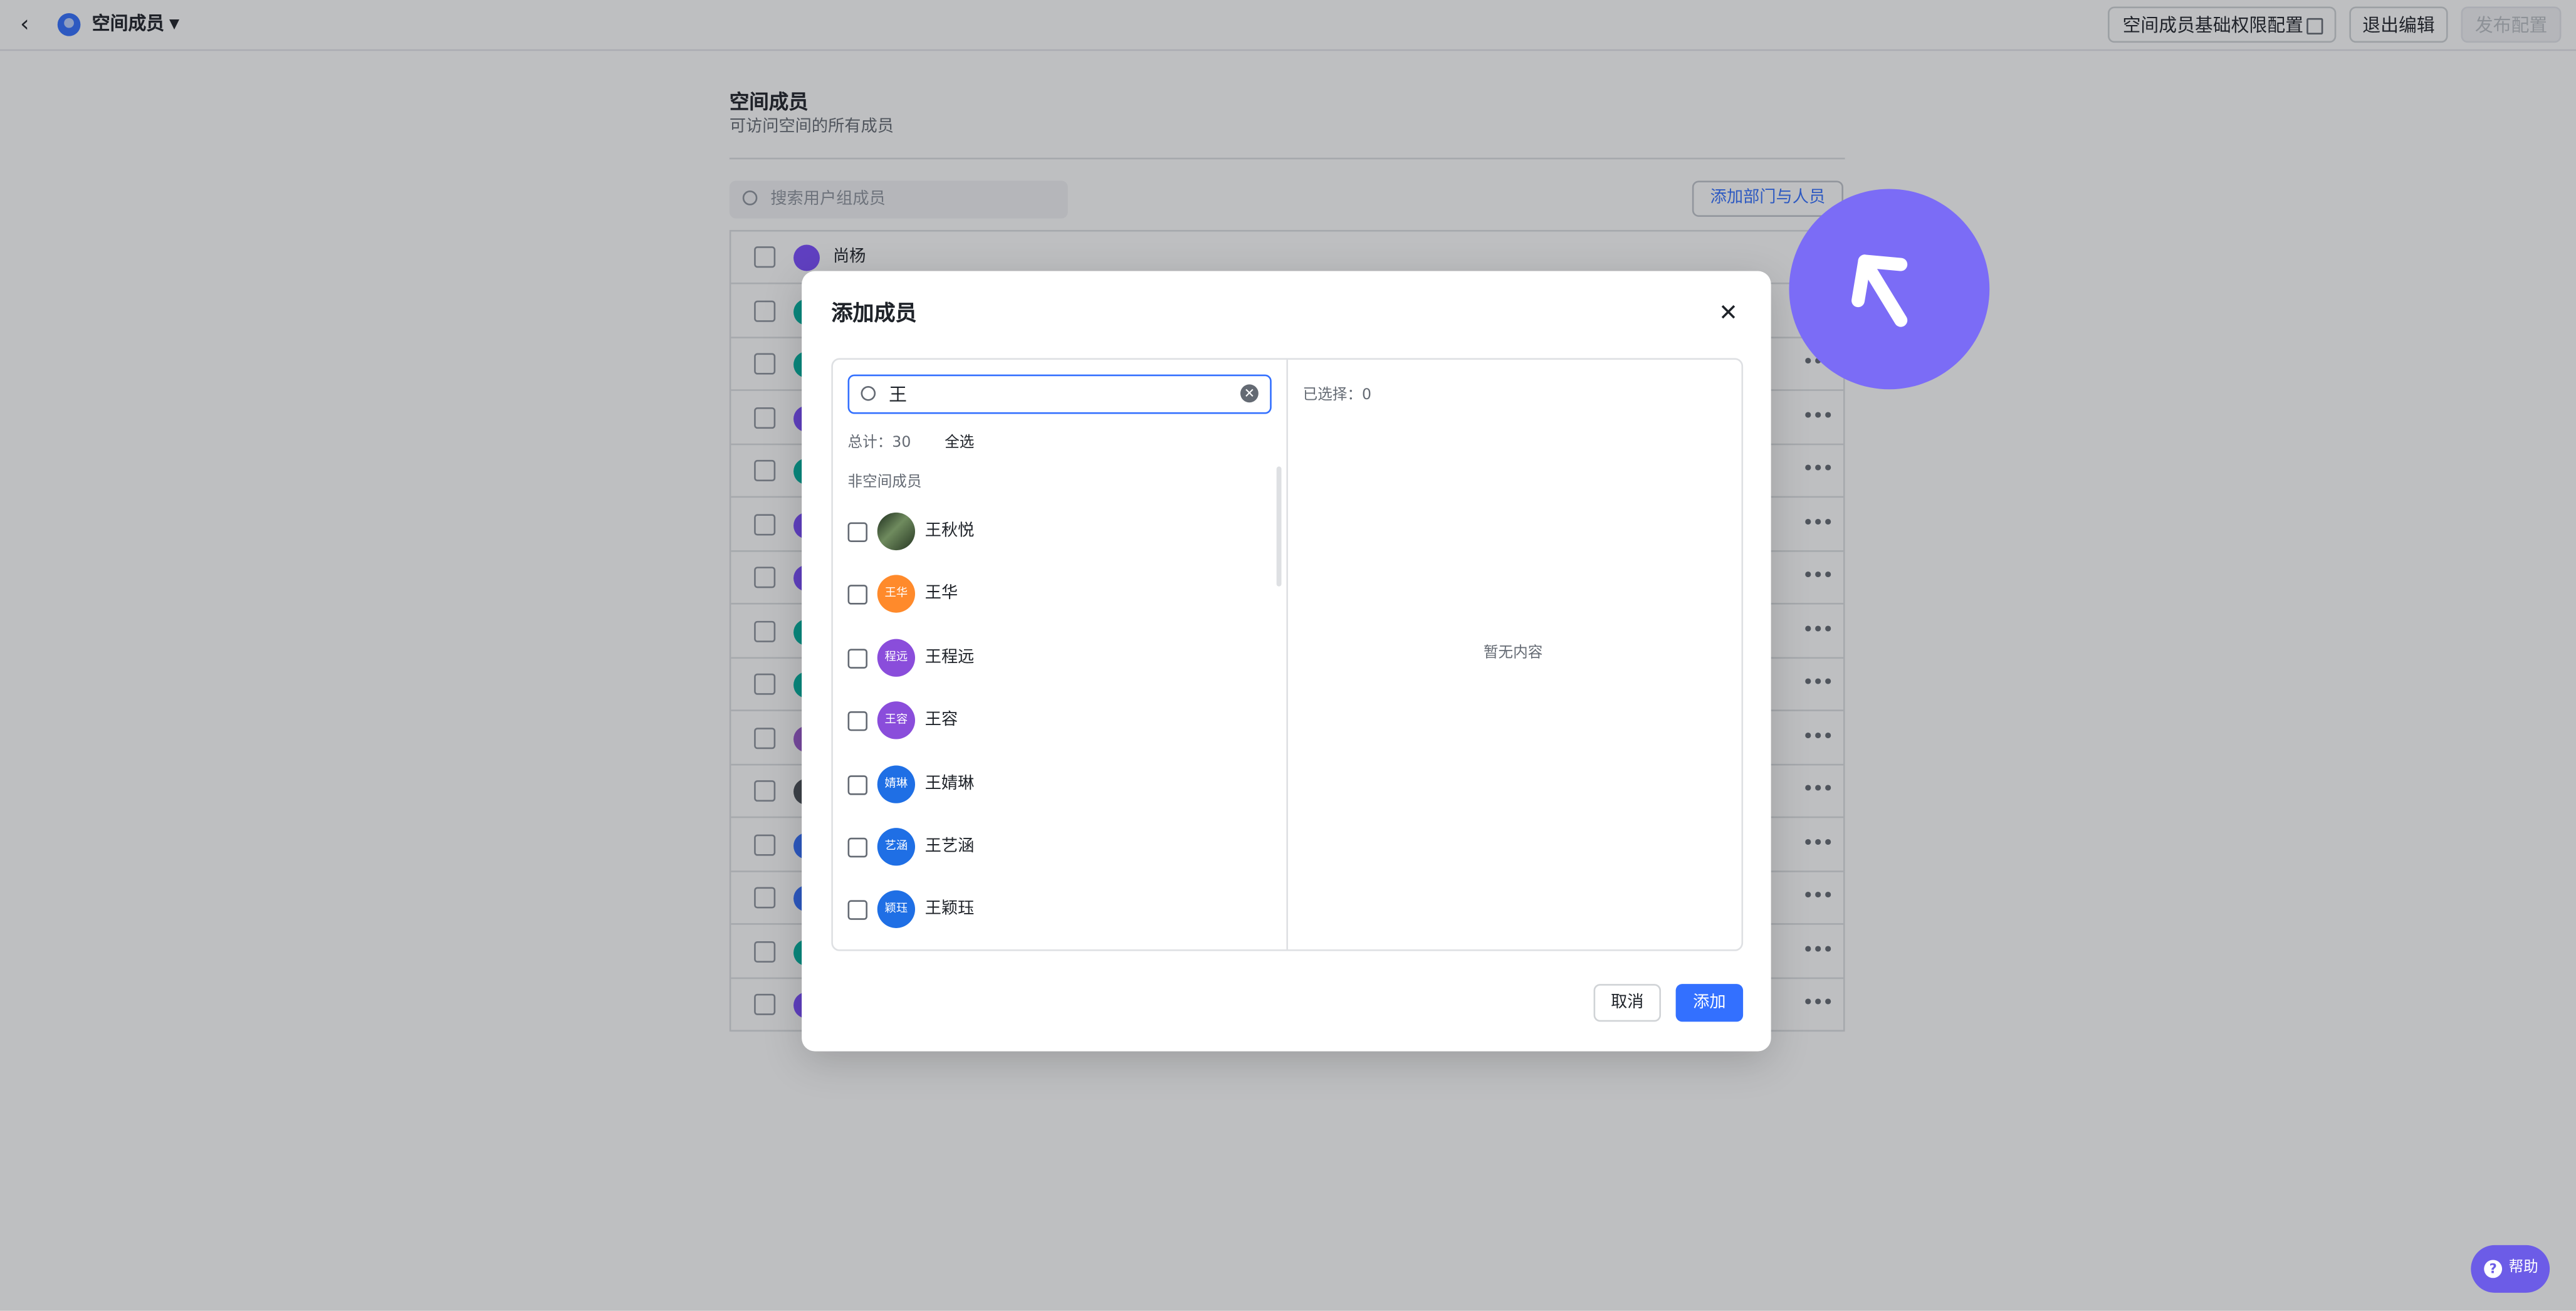 This screenshot has width=2576, height=1311. Describe the element at coordinates (1249, 393) in the screenshot. I see `clear-icon: ✕` at that location.